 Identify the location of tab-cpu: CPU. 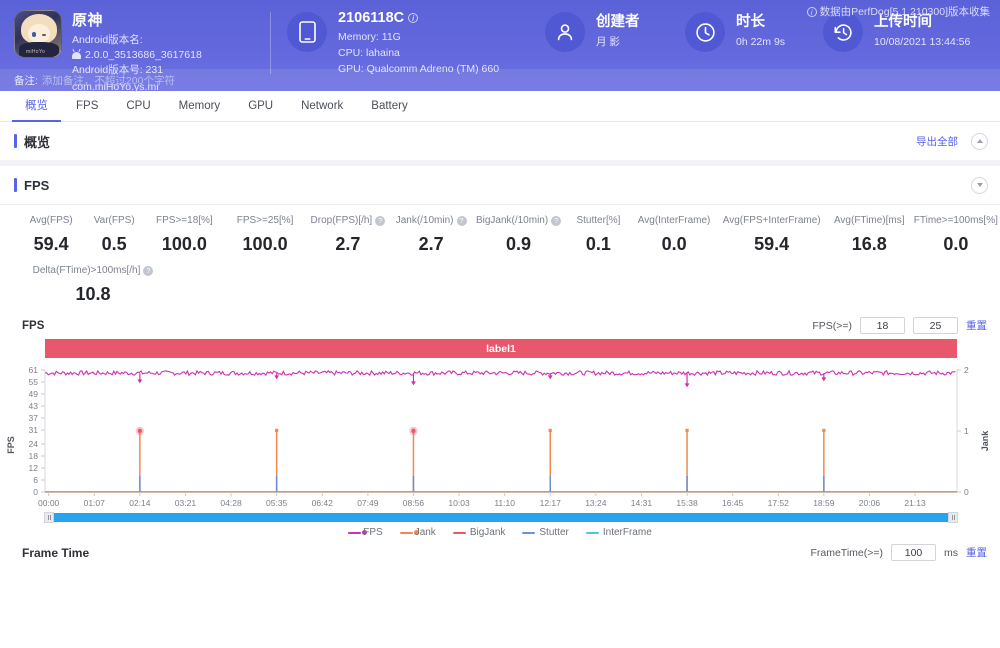
(138, 106).